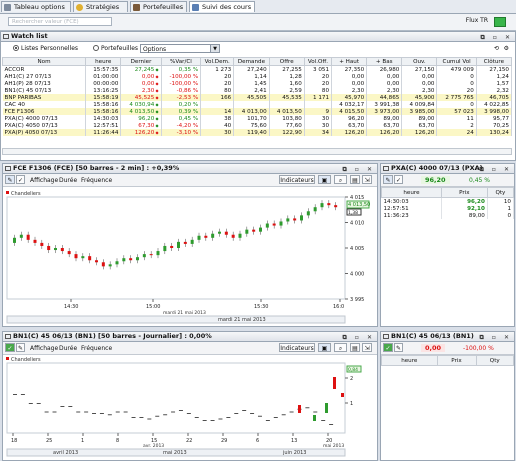  I want to click on column-header: %Var/Cl, so click(181, 61).